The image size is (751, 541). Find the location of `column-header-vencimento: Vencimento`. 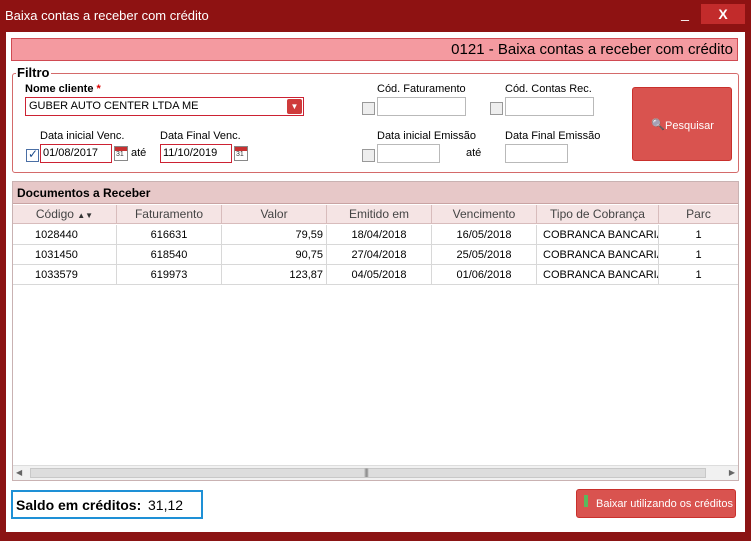

column-header-vencimento: Vencimento is located at coordinates (484, 214).